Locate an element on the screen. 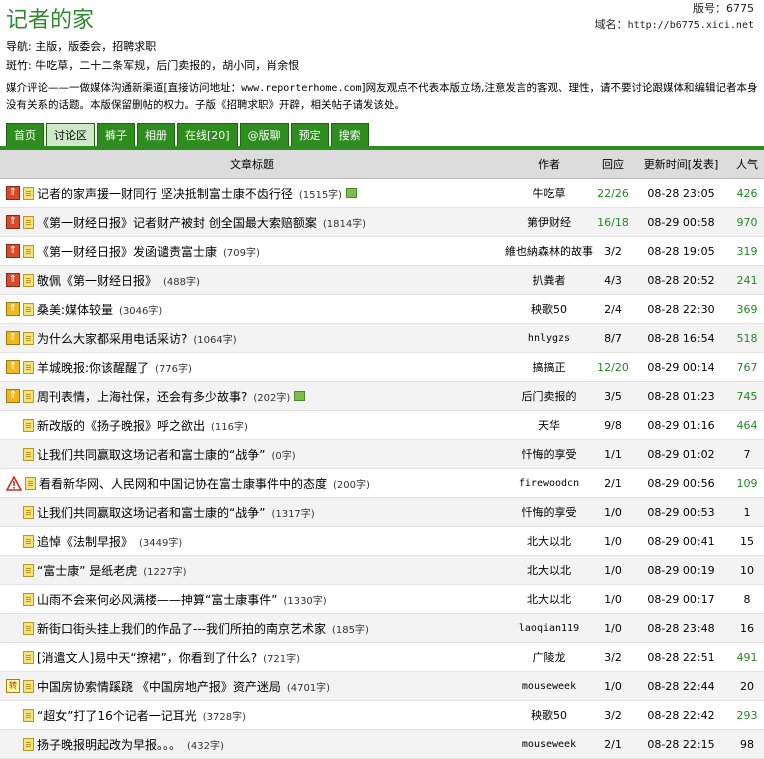  topic-title-link: 追悼《法制早报》 is located at coordinates (85, 542).